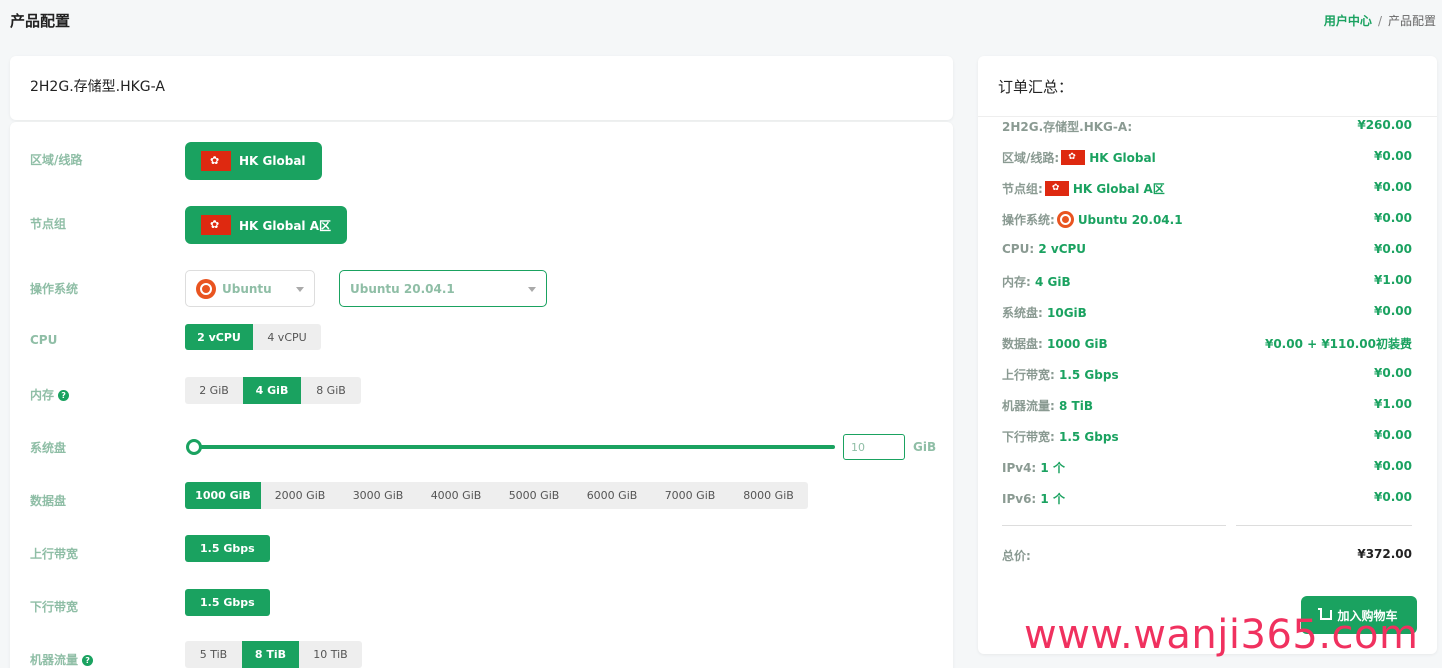 The height and width of the screenshot is (668, 1442). I want to click on summary-value: 10GiB, so click(1067, 313).